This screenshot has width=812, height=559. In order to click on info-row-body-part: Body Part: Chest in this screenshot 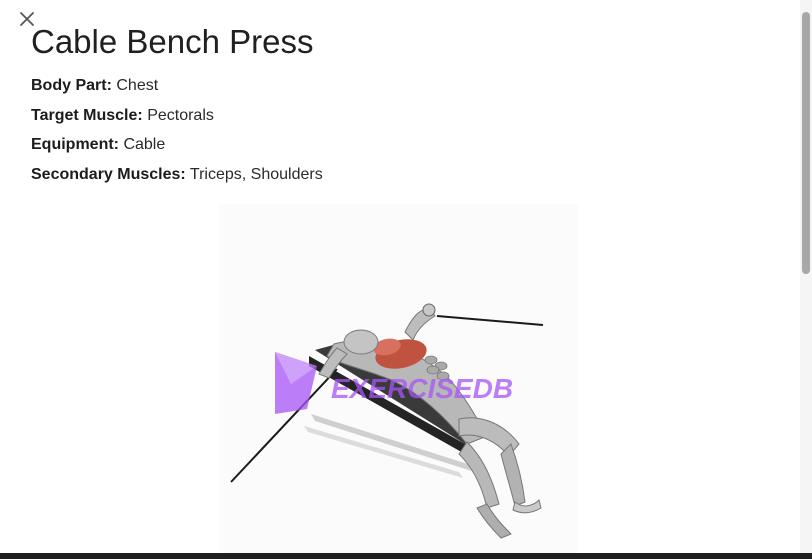, I will do `click(411, 86)`.